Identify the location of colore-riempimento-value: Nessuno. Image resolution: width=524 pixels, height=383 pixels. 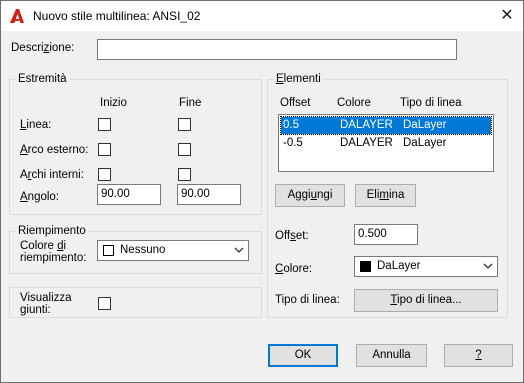
(143, 250).